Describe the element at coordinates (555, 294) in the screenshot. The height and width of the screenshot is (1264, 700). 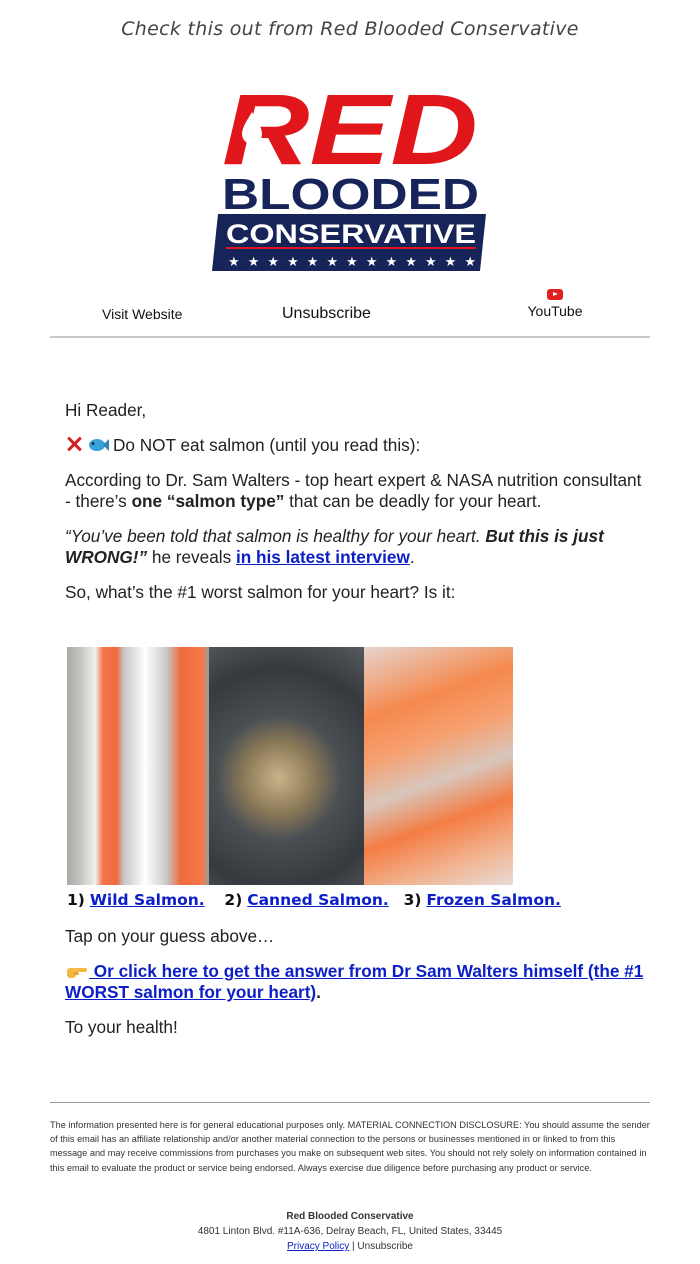
I see `youtube-icon` at that location.